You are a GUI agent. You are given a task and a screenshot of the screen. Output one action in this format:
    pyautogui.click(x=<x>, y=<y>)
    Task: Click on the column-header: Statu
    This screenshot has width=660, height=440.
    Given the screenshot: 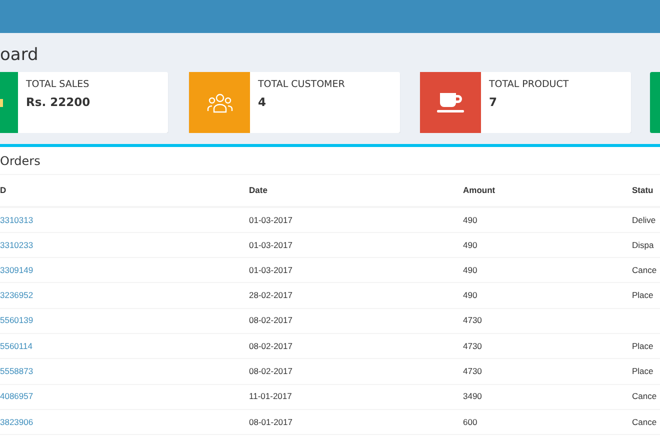 What is the action you would take?
    pyautogui.click(x=643, y=190)
    